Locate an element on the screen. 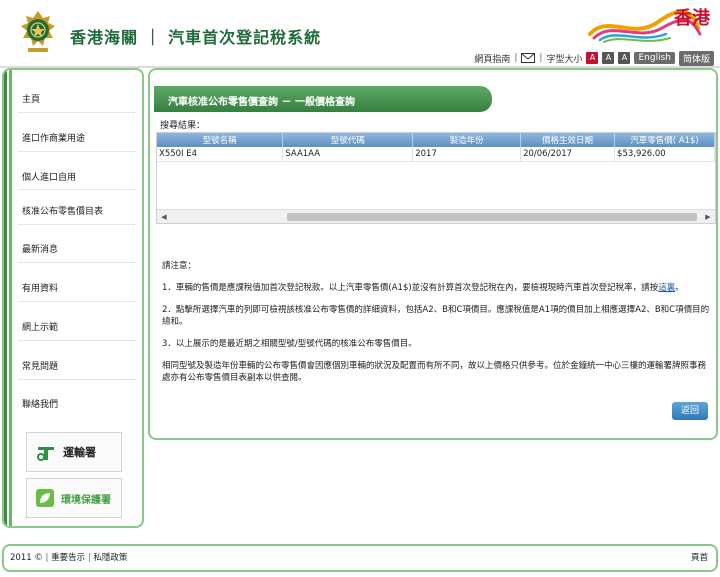  page-title-bar: 汽車核准公布零售價查詢 － 一般價格查詢 is located at coordinates (323, 99).